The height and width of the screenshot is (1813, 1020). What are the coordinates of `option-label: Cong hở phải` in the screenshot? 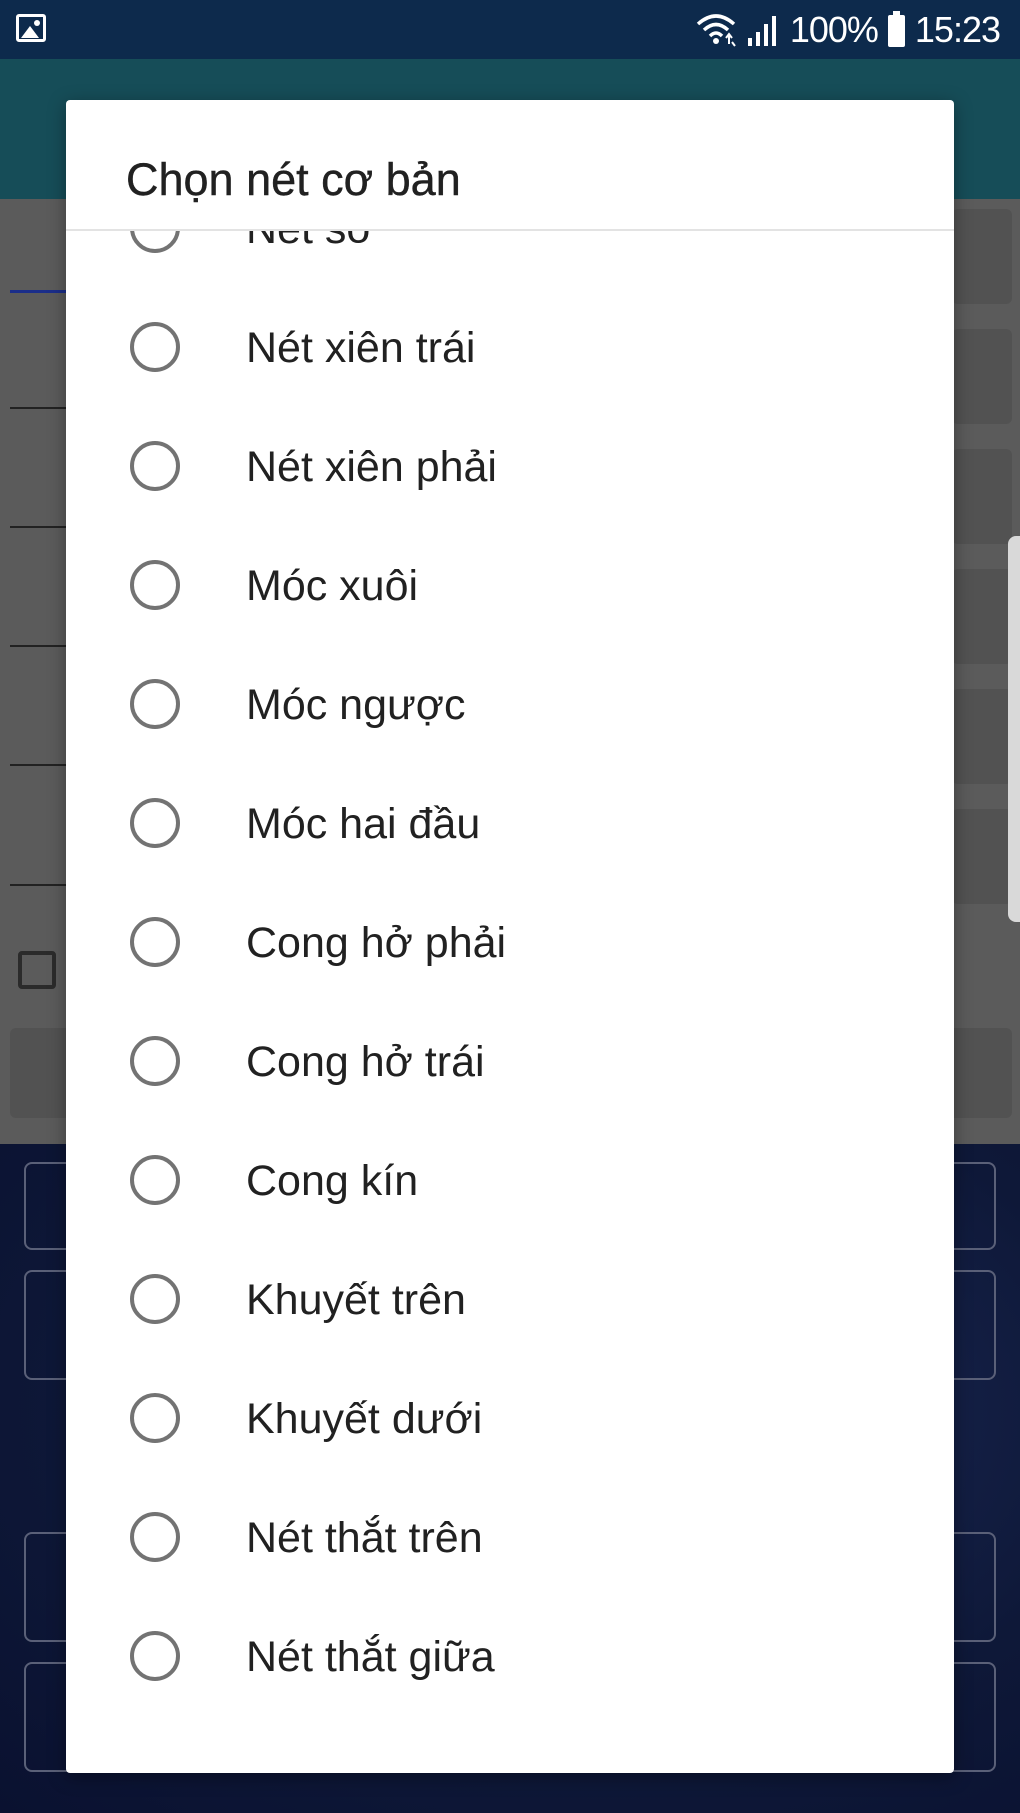 It's located at (376, 943).